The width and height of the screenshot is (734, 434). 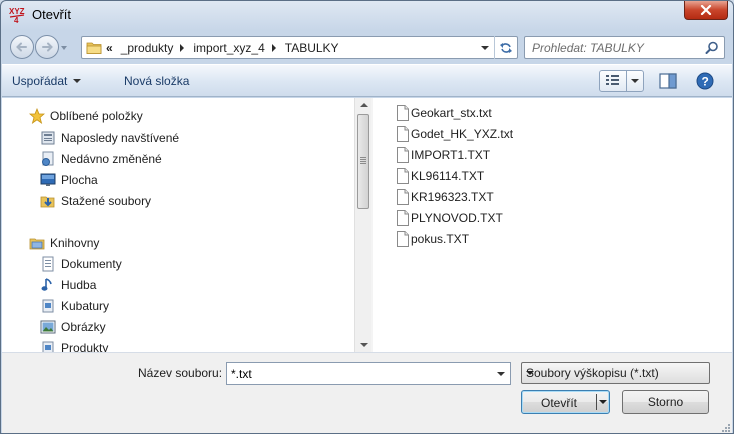 What do you see at coordinates (83, 327) in the screenshot?
I see `nav-item-label: Obrázky` at bounding box center [83, 327].